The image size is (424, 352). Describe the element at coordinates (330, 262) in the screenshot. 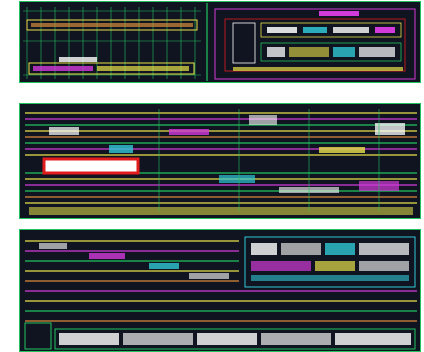

I see `right-equipment-area` at that location.